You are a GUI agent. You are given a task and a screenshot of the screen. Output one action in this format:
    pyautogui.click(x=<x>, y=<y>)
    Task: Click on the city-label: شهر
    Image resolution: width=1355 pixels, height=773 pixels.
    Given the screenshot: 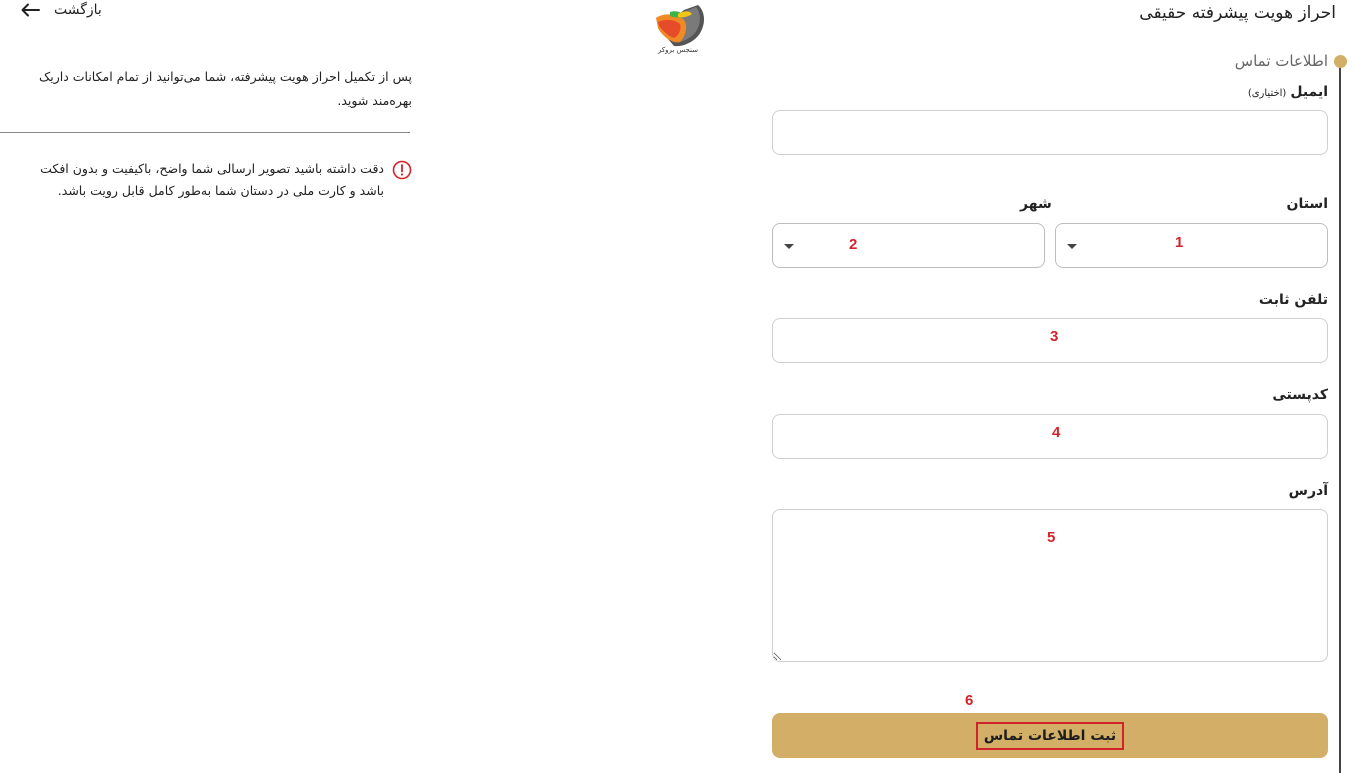 What is the action you would take?
    pyautogui.click(x=1036, y=204)
    